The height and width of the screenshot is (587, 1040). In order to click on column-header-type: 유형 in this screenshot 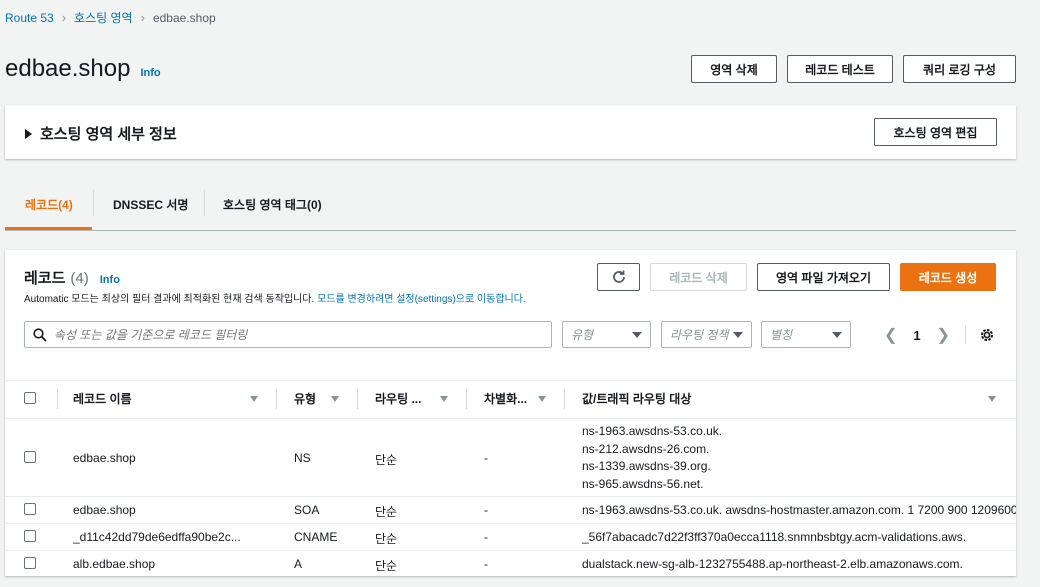, I will do `click(305, 398)`.